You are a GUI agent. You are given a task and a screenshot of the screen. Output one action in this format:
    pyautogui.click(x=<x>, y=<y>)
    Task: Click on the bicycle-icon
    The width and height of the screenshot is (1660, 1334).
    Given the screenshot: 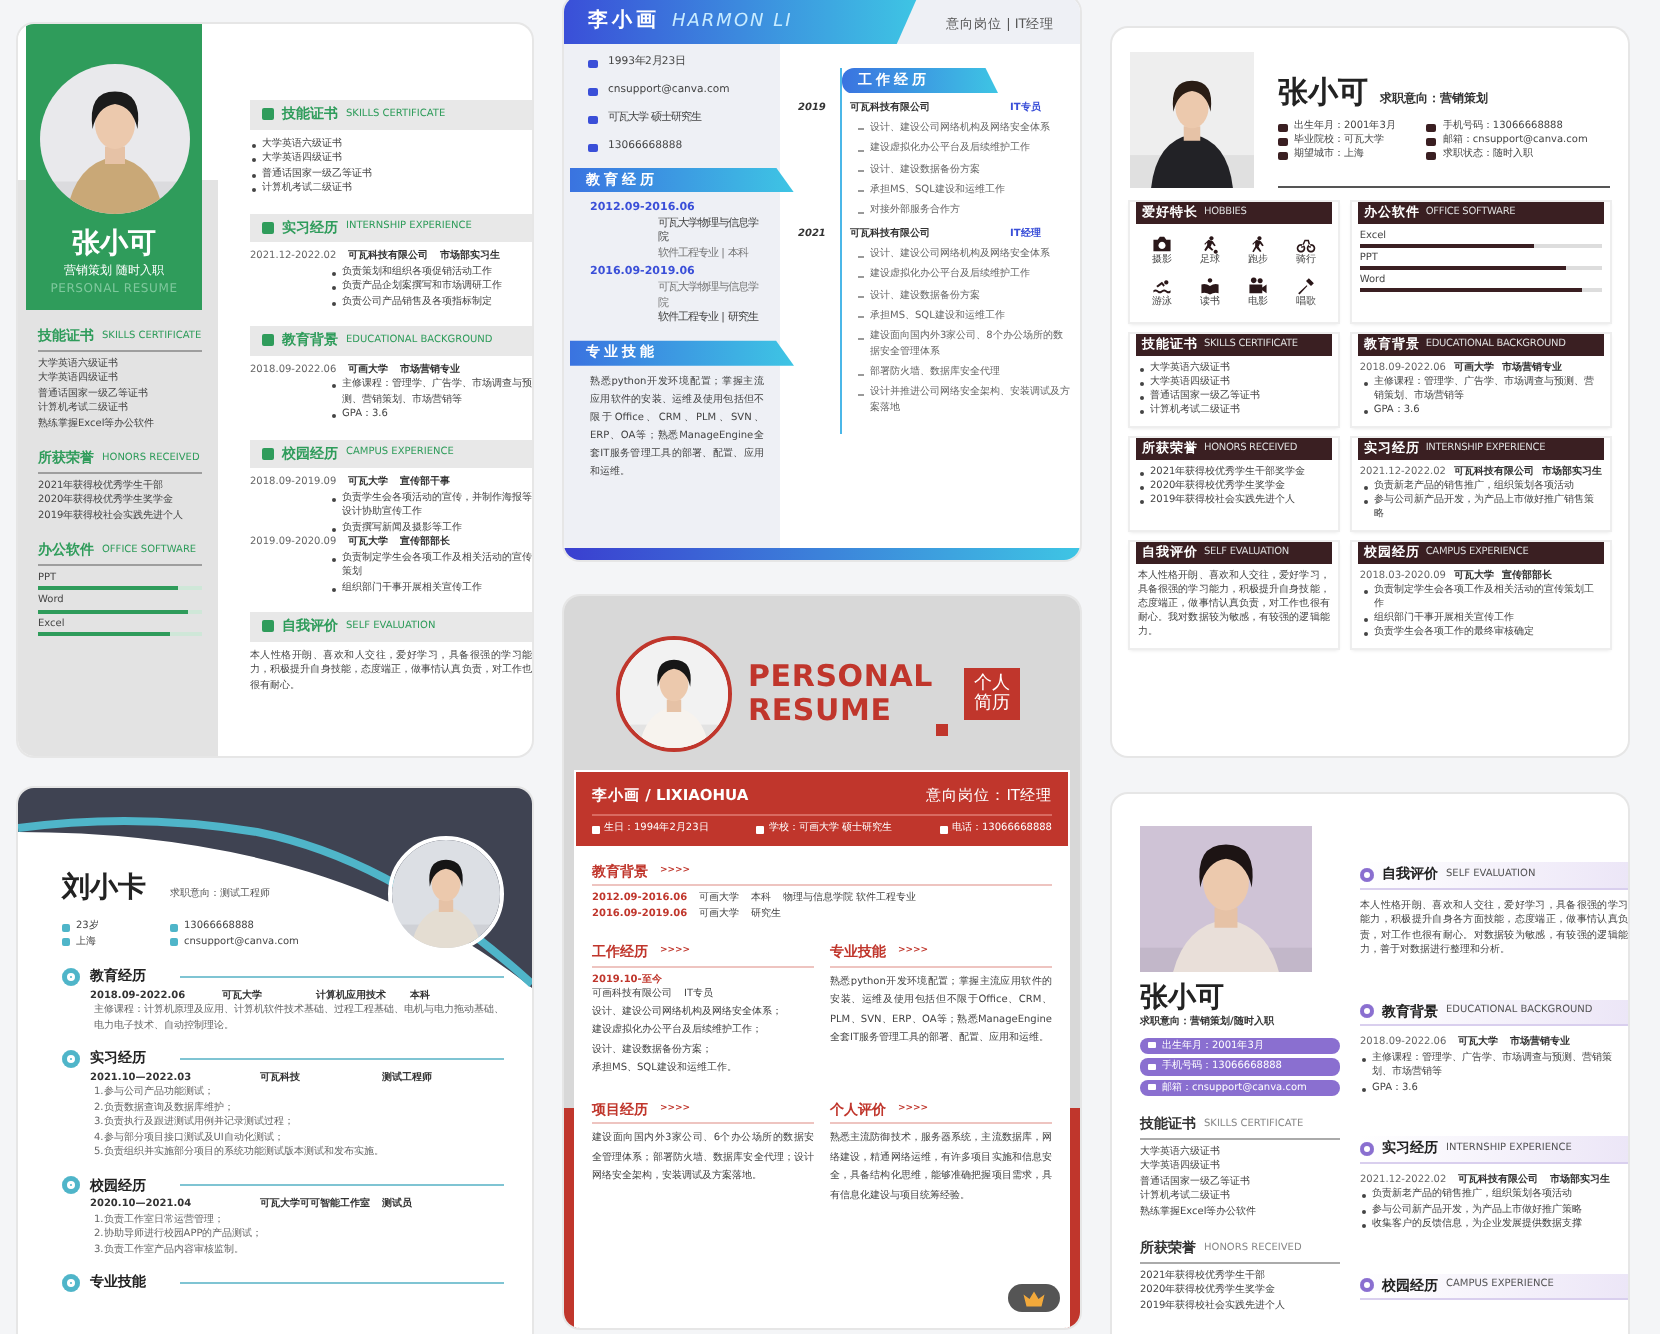 What is the action you would take?
    pyautogui.click(x=1305, y=244)
    